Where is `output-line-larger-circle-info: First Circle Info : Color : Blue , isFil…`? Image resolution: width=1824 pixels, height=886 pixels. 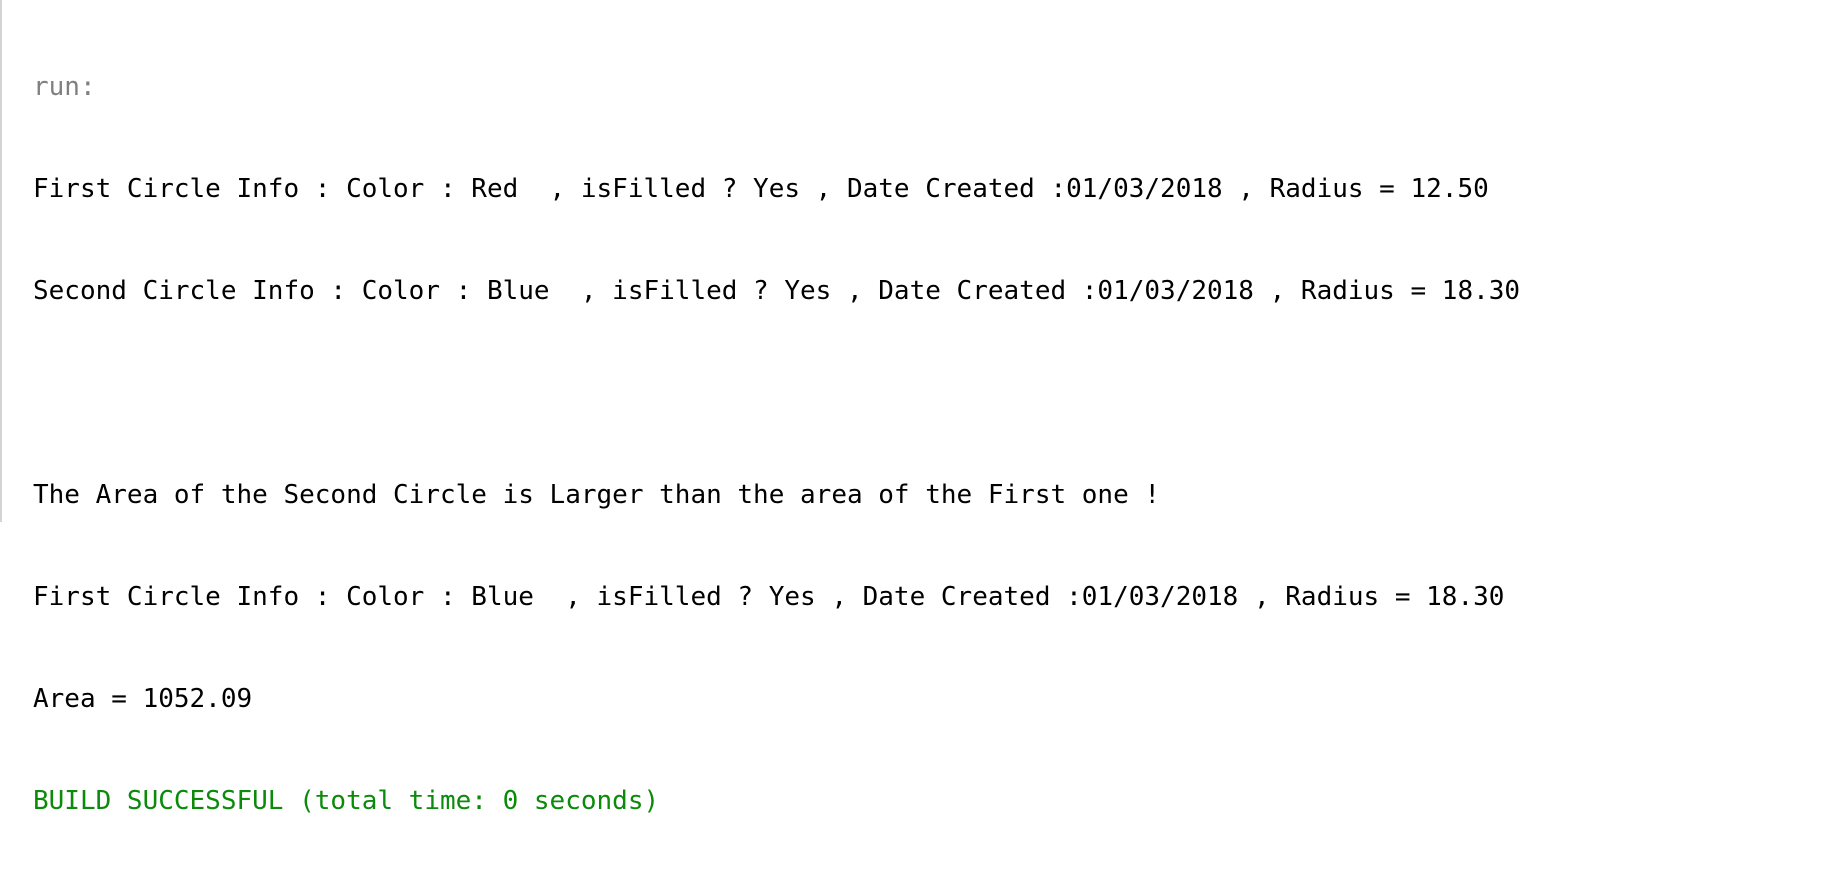 output-line-larger-circle-info: First Circle Info : Color : Blue , isFil… is located at coordinates (769, 597).